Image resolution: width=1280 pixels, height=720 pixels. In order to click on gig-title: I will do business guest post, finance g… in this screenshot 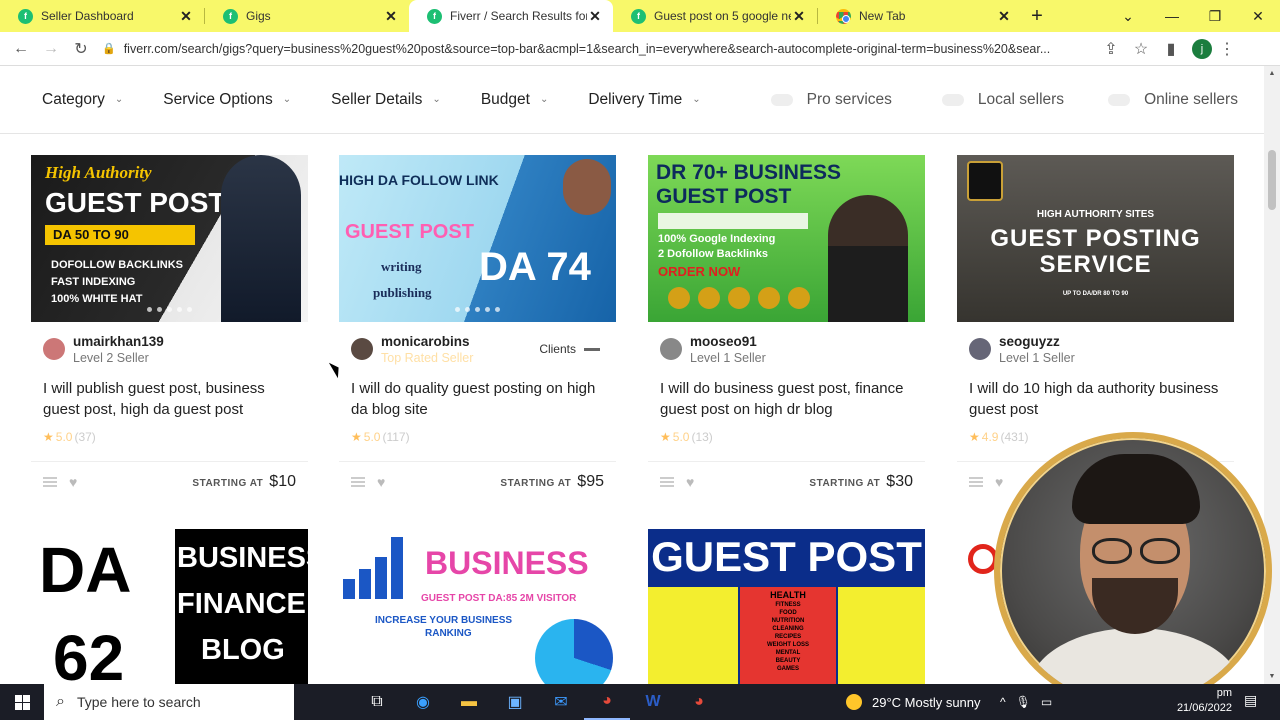, I will do `click(786, 399)`.